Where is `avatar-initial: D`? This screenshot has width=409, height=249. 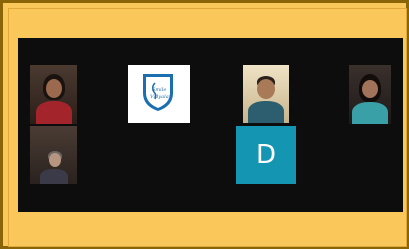
avatar-initial: D is located at coordinates (266, 155).